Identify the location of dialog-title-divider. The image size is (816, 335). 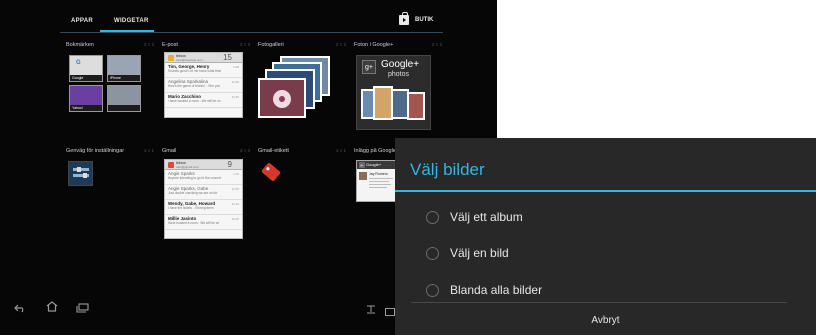
(605, 191).